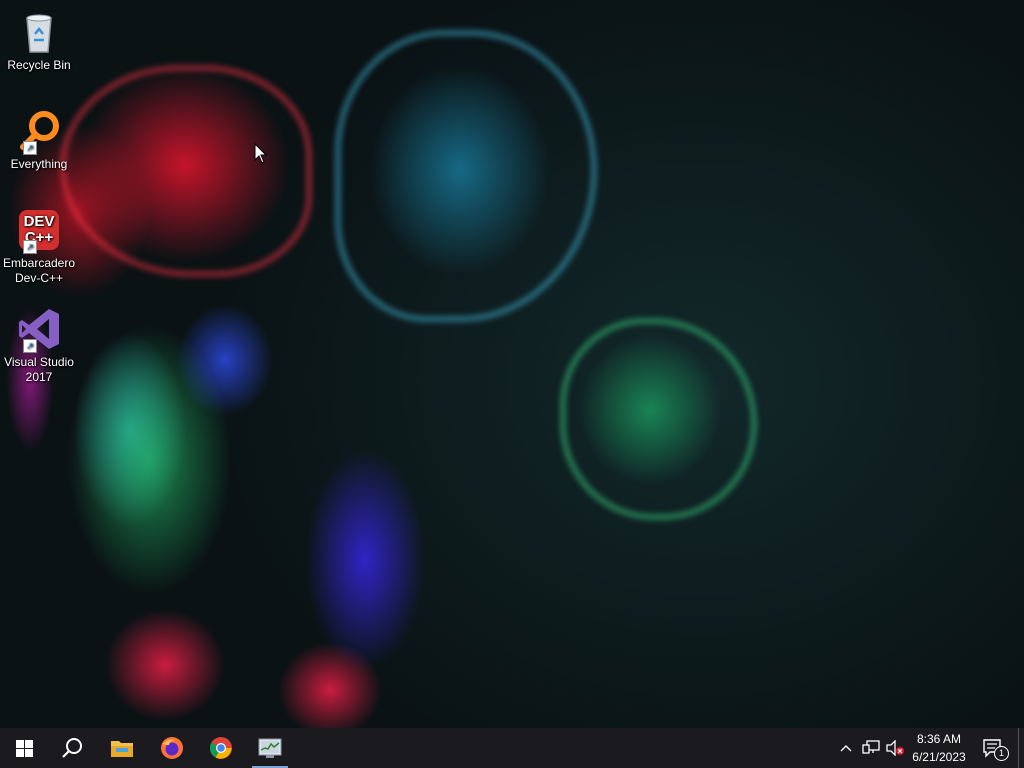 The image size is (1024, 768). I want to click on desktop-icon-recycle-bin: Recycle Bin, so click(39, 37).